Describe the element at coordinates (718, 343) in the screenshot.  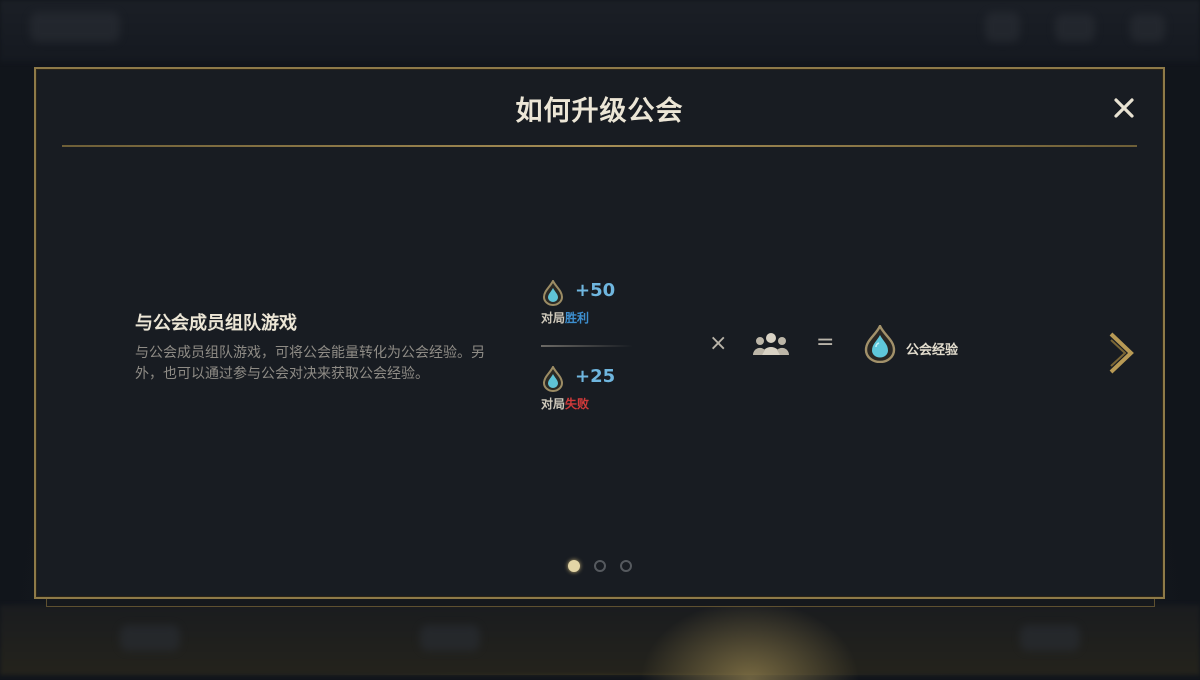
I see `multiply-sign: ×` at that location.